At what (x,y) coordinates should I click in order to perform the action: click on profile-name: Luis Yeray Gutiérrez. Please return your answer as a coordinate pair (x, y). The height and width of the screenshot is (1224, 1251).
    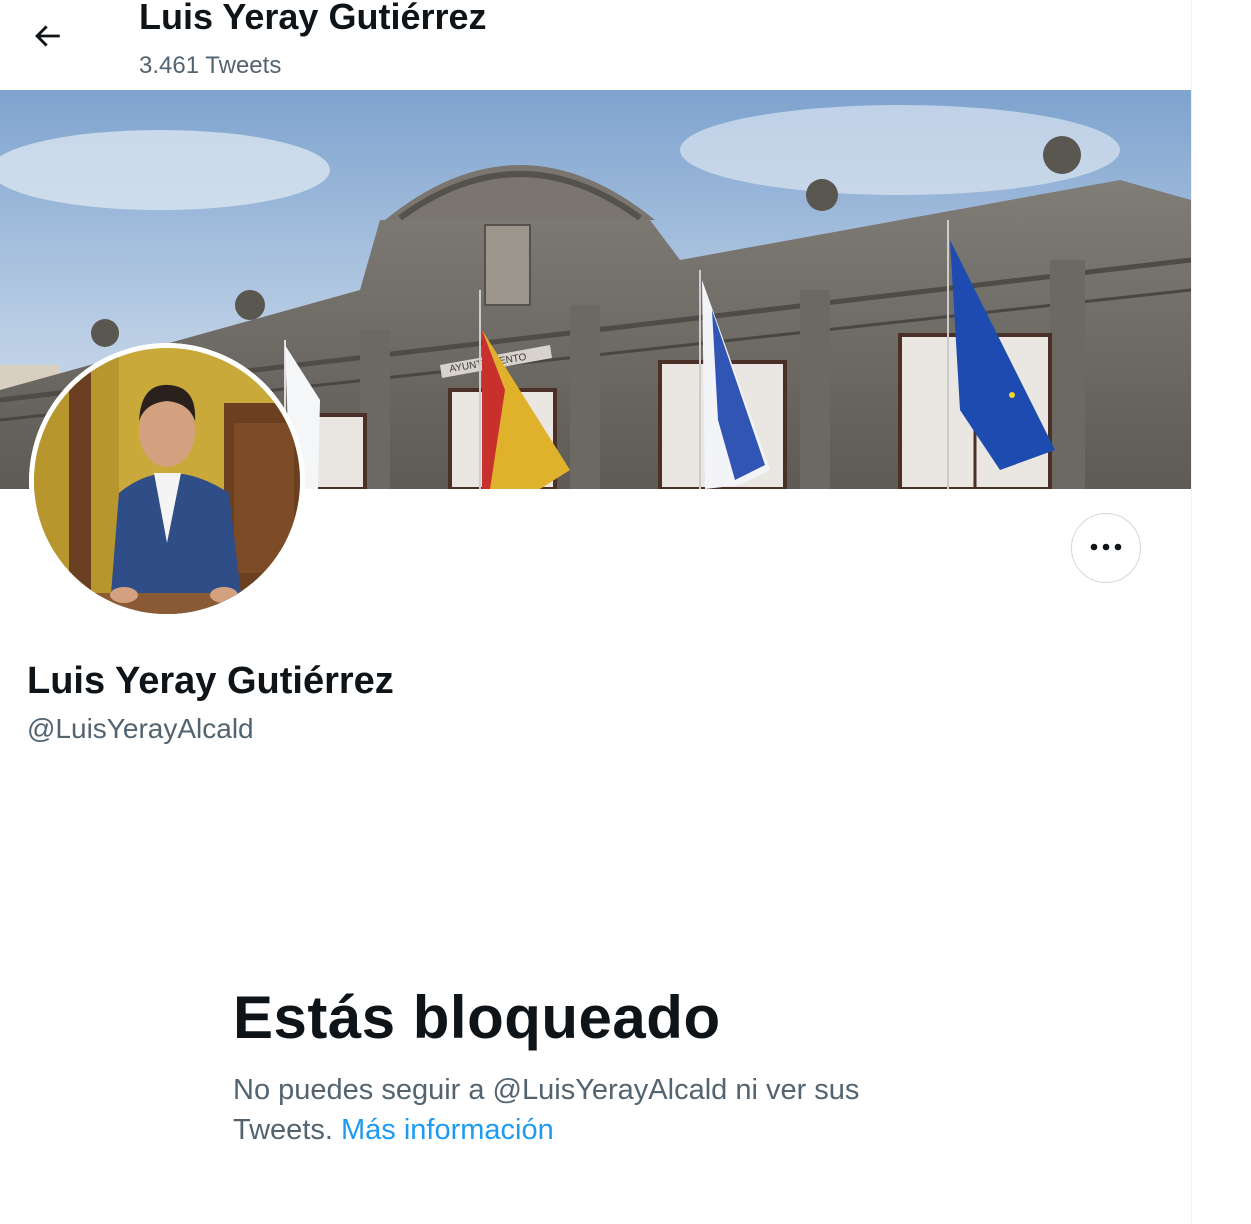
    Looking at the image, I should click on (210, 681).